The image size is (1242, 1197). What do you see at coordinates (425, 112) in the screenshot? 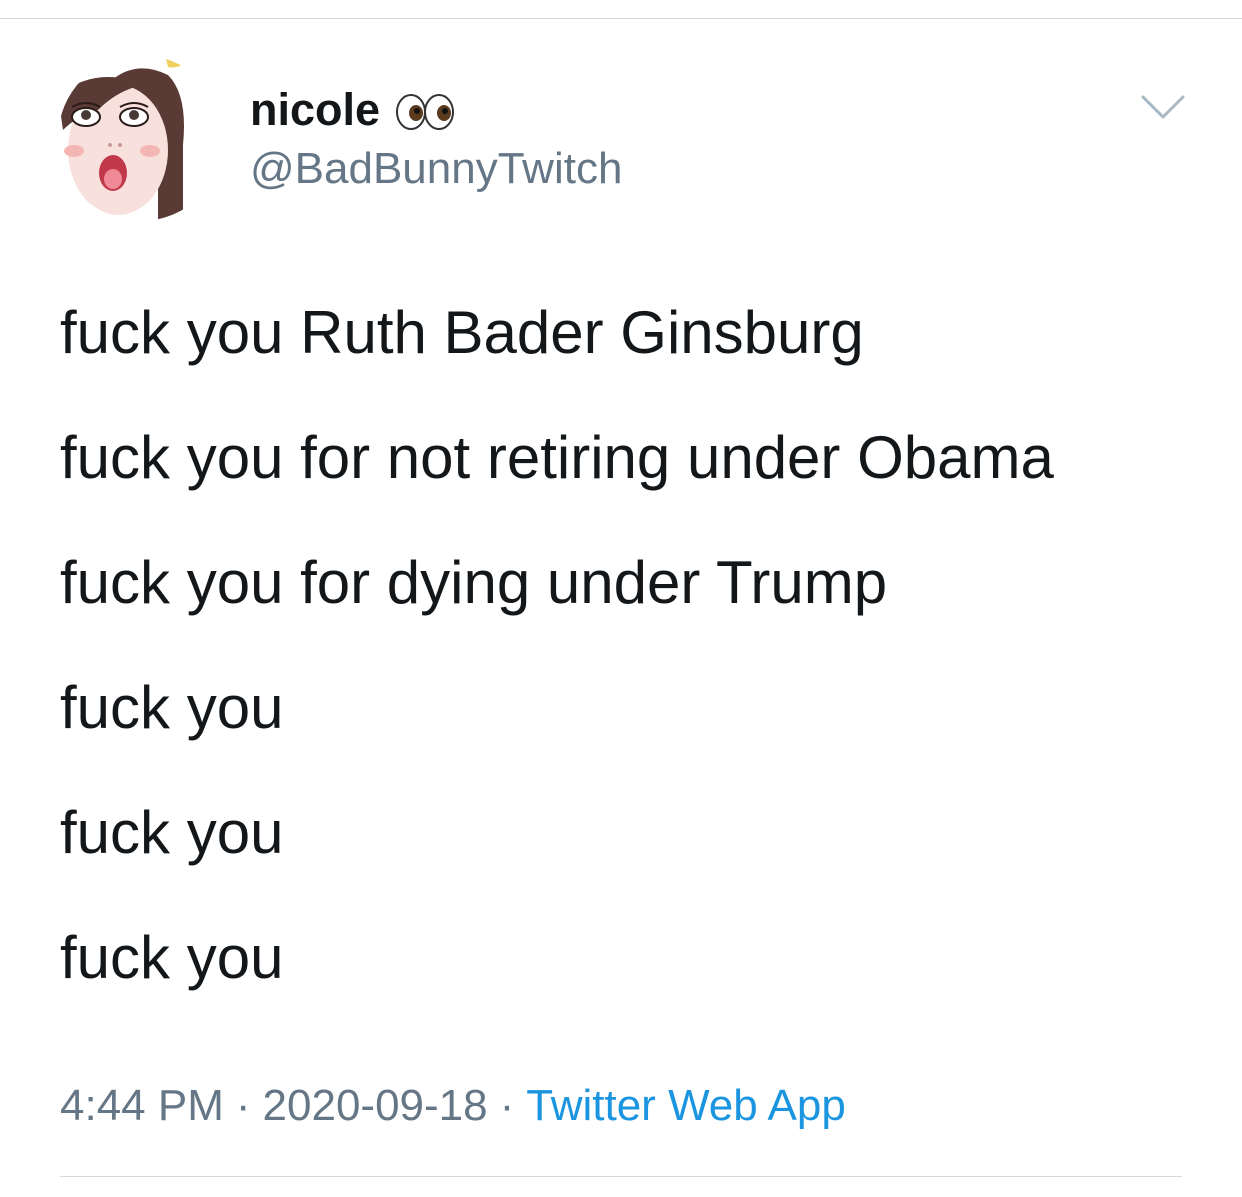
I see `eyes-icon` at bounding box center [425, 112].